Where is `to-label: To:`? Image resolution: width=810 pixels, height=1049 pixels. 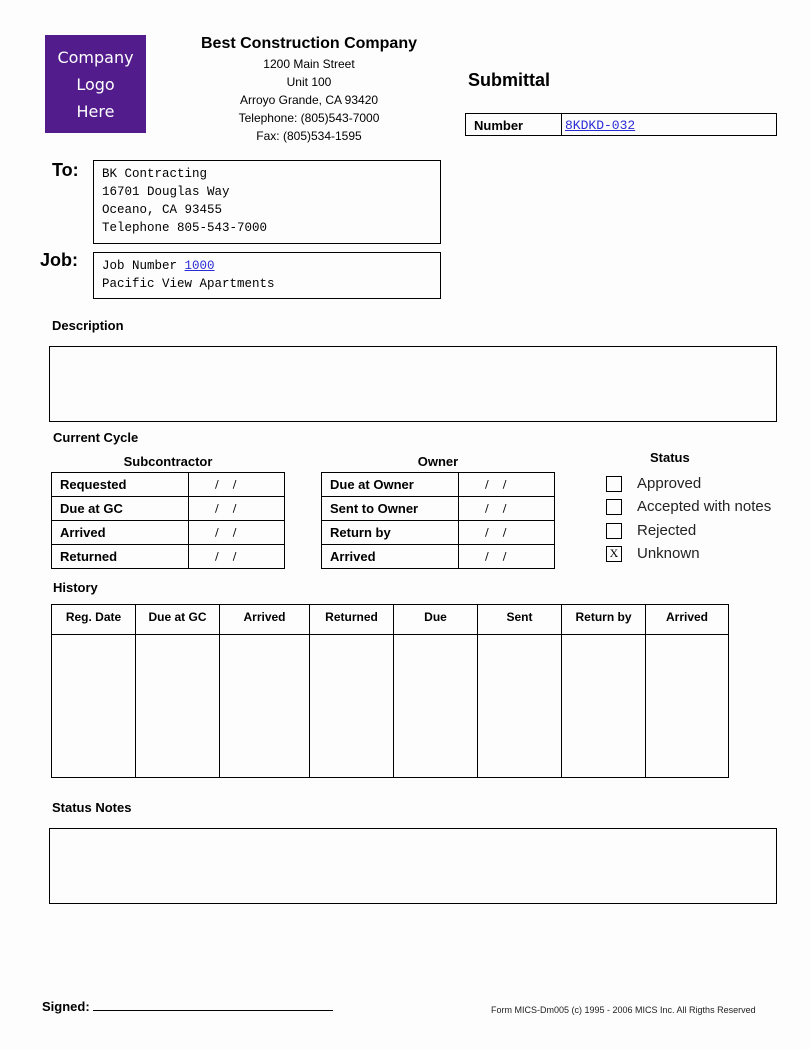
to-label: To: is located at coordinates (65, 170).